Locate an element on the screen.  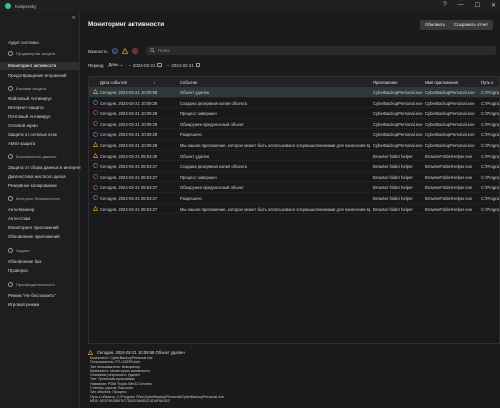
sidebar-item-do-not-disturb: Режим "Не беспокоить" is located at coordinates (32, 295).